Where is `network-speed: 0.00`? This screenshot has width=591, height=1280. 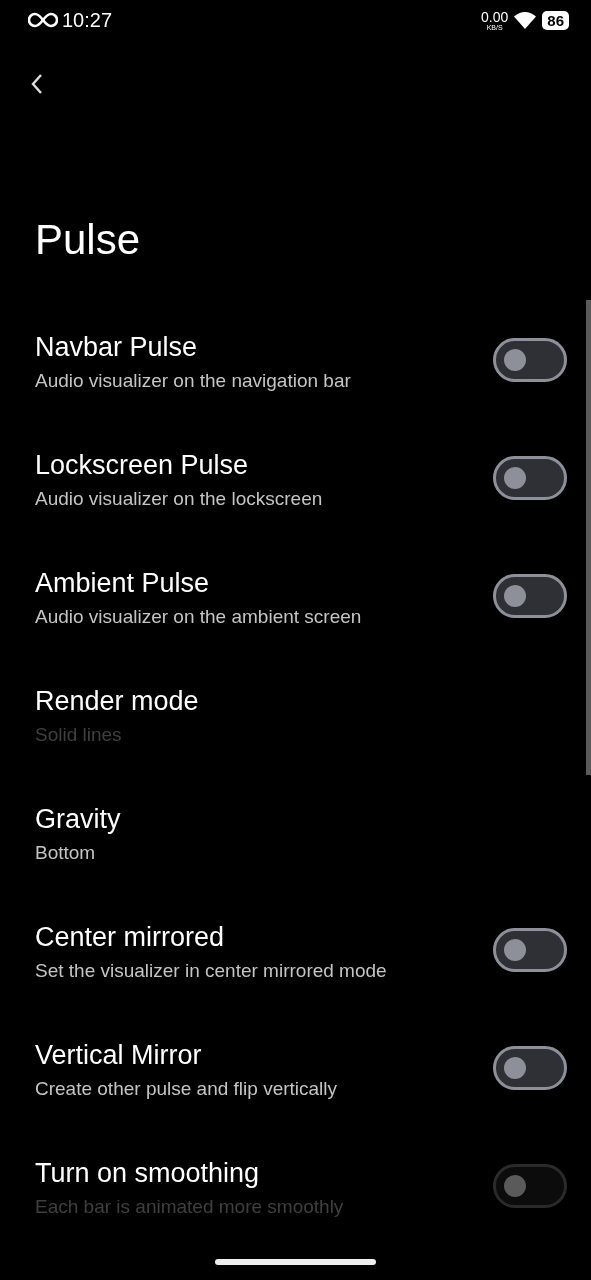 network-speed: 0.00 is located at coordinates (495, 16).